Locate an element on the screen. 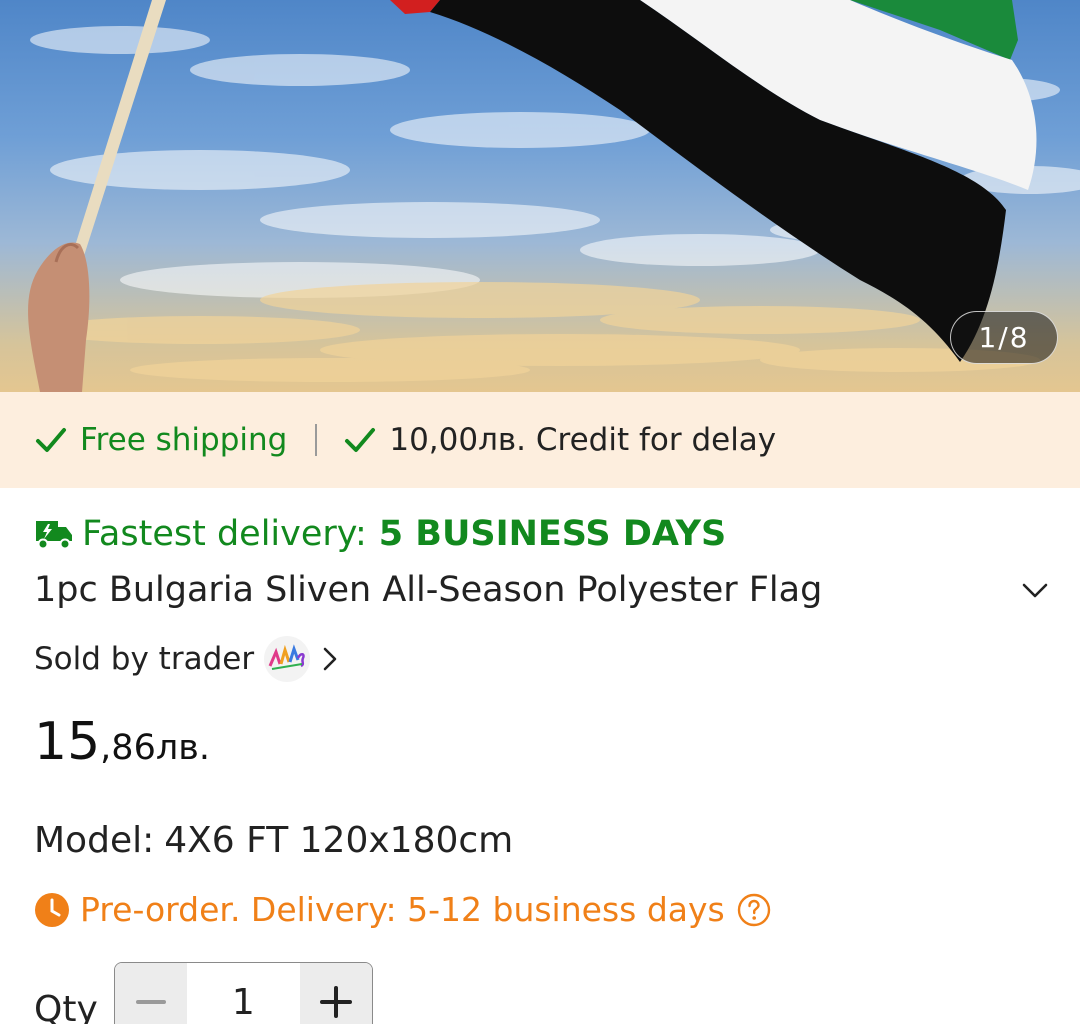 Image resolution: width=1080 pixels, height=1024 pixels. quantity-row: Qty 1 is located at coordinates (203, 993).